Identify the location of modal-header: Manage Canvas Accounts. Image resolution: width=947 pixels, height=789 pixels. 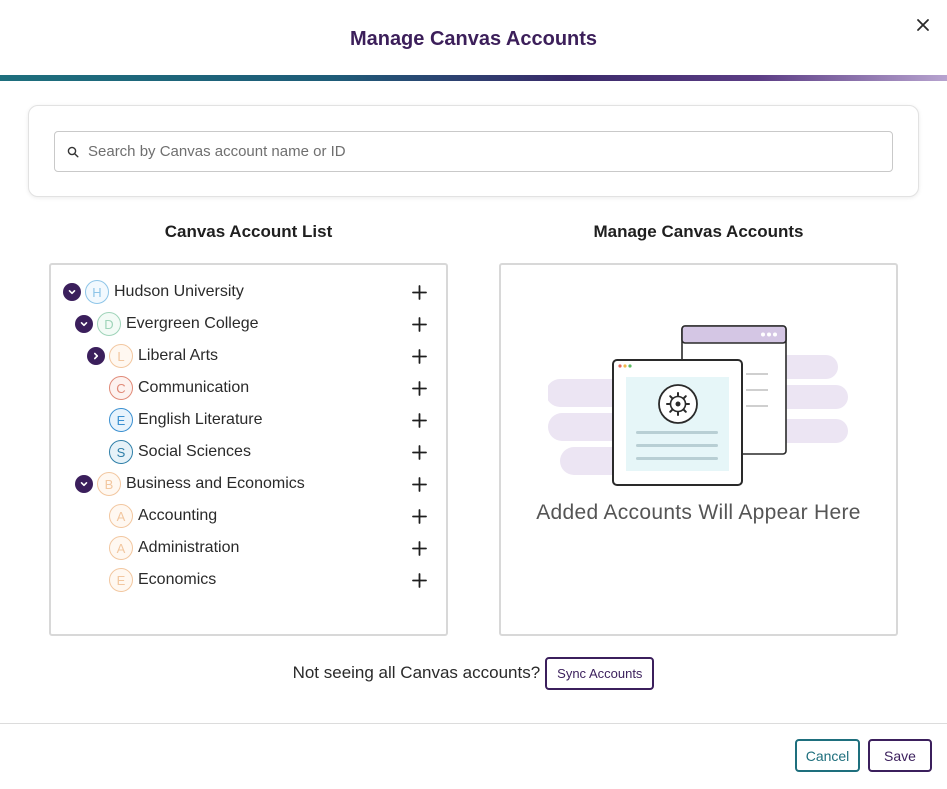
(473, 40).